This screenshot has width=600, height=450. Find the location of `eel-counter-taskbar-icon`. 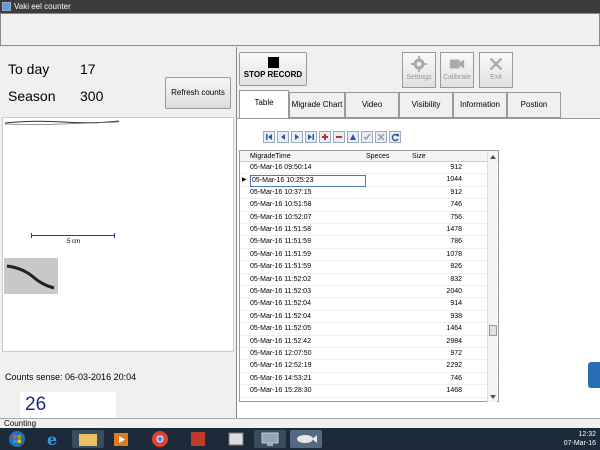

eel-counter-taskbar-icon is located at coordinates (306, 439).